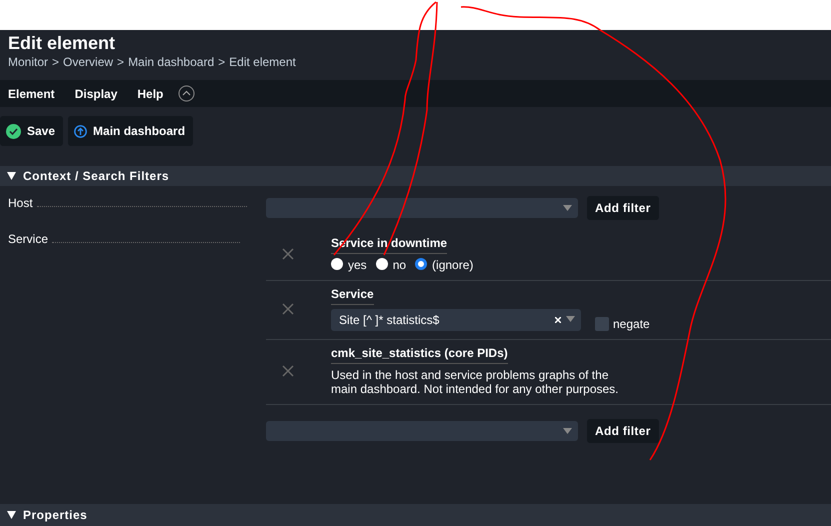 The height and width of the screenshot is (526, 831). What do you see at coordinates (558, 320) in the screenshot?
I see `clear-icon` at bounding box center [558, 320].